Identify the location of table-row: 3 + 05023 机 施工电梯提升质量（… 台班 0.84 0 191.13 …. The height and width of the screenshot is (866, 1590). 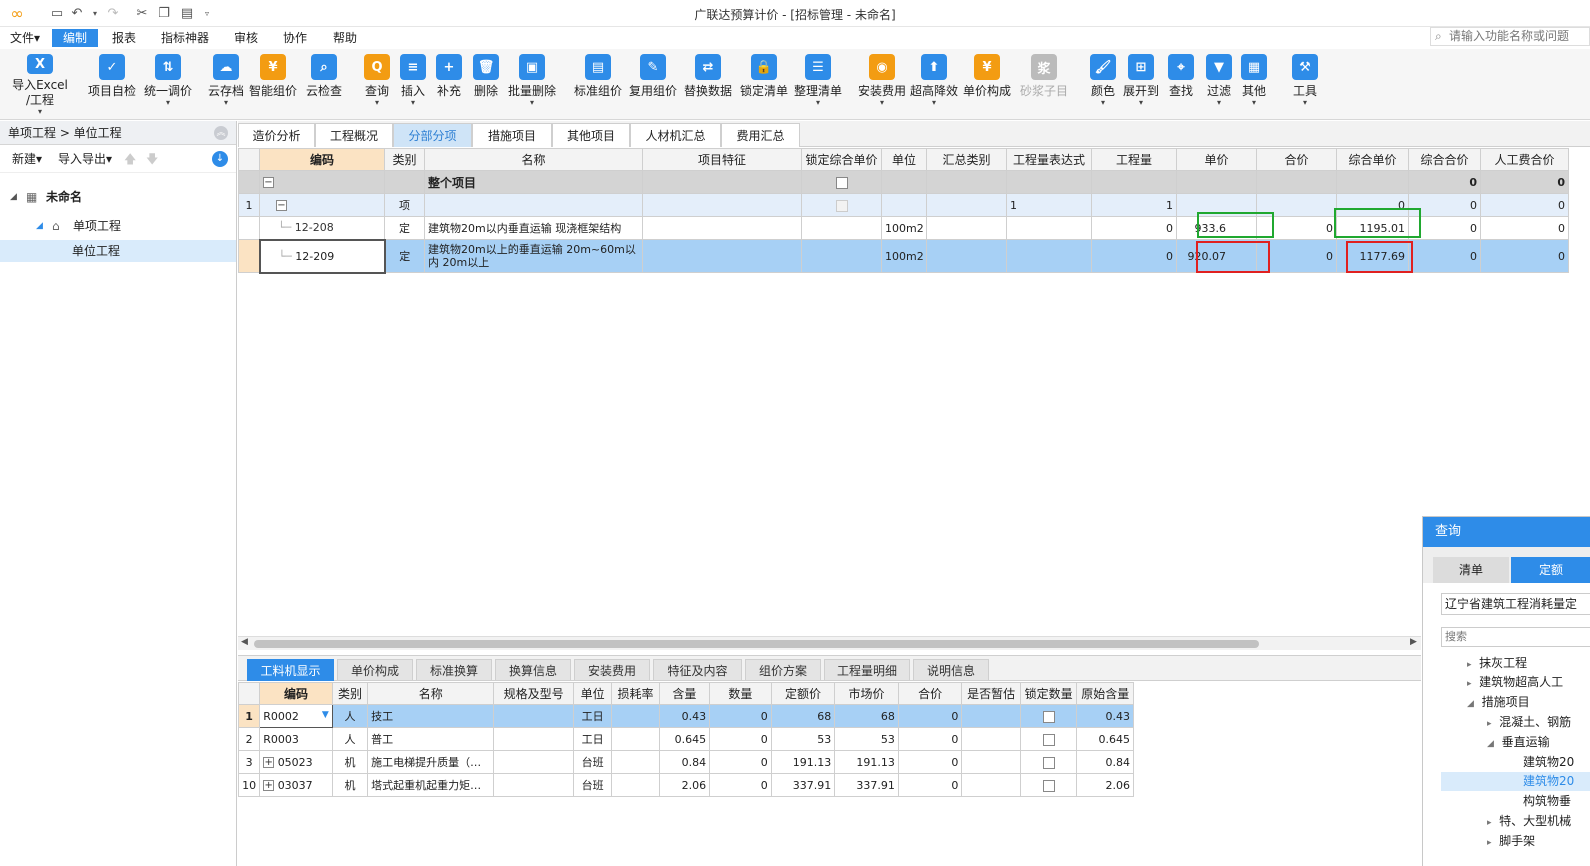
(685, 762).